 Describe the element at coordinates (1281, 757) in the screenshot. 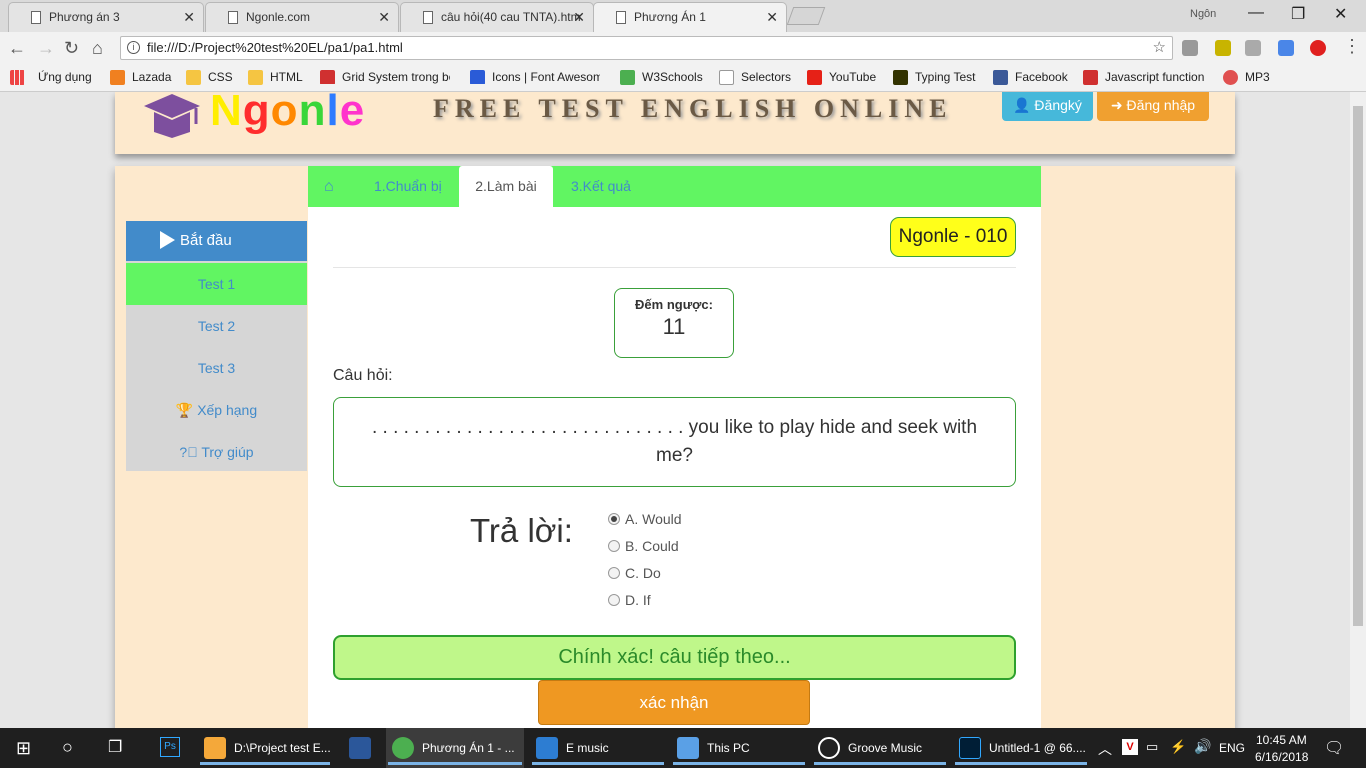

I see `clock-date: 6/16/2018` at that location.